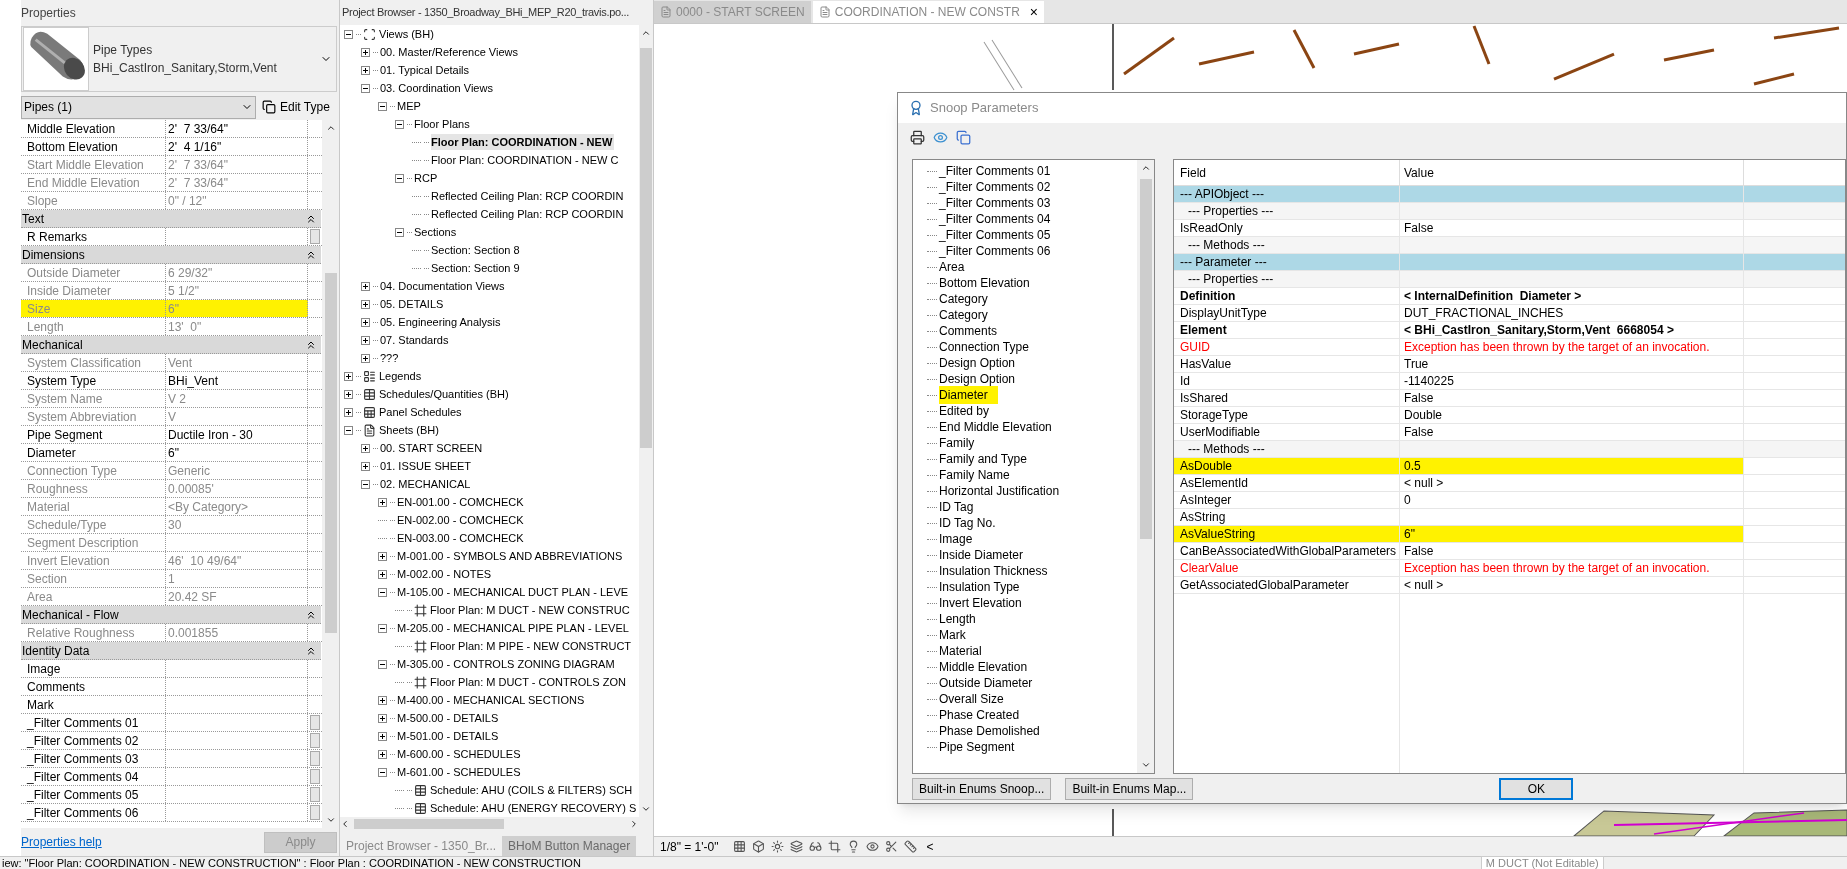  Describe the element at coordinates (171, 219) in the screenshot. I see `category-header: Text` at that location.